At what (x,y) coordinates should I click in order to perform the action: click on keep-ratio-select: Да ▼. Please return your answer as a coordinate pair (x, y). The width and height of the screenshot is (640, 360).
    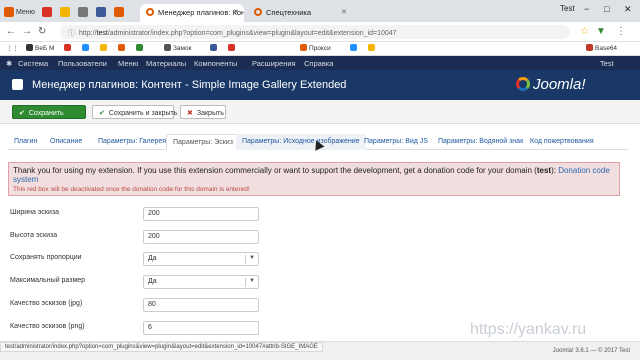
    Looking at the image, I should click on (201, 259).